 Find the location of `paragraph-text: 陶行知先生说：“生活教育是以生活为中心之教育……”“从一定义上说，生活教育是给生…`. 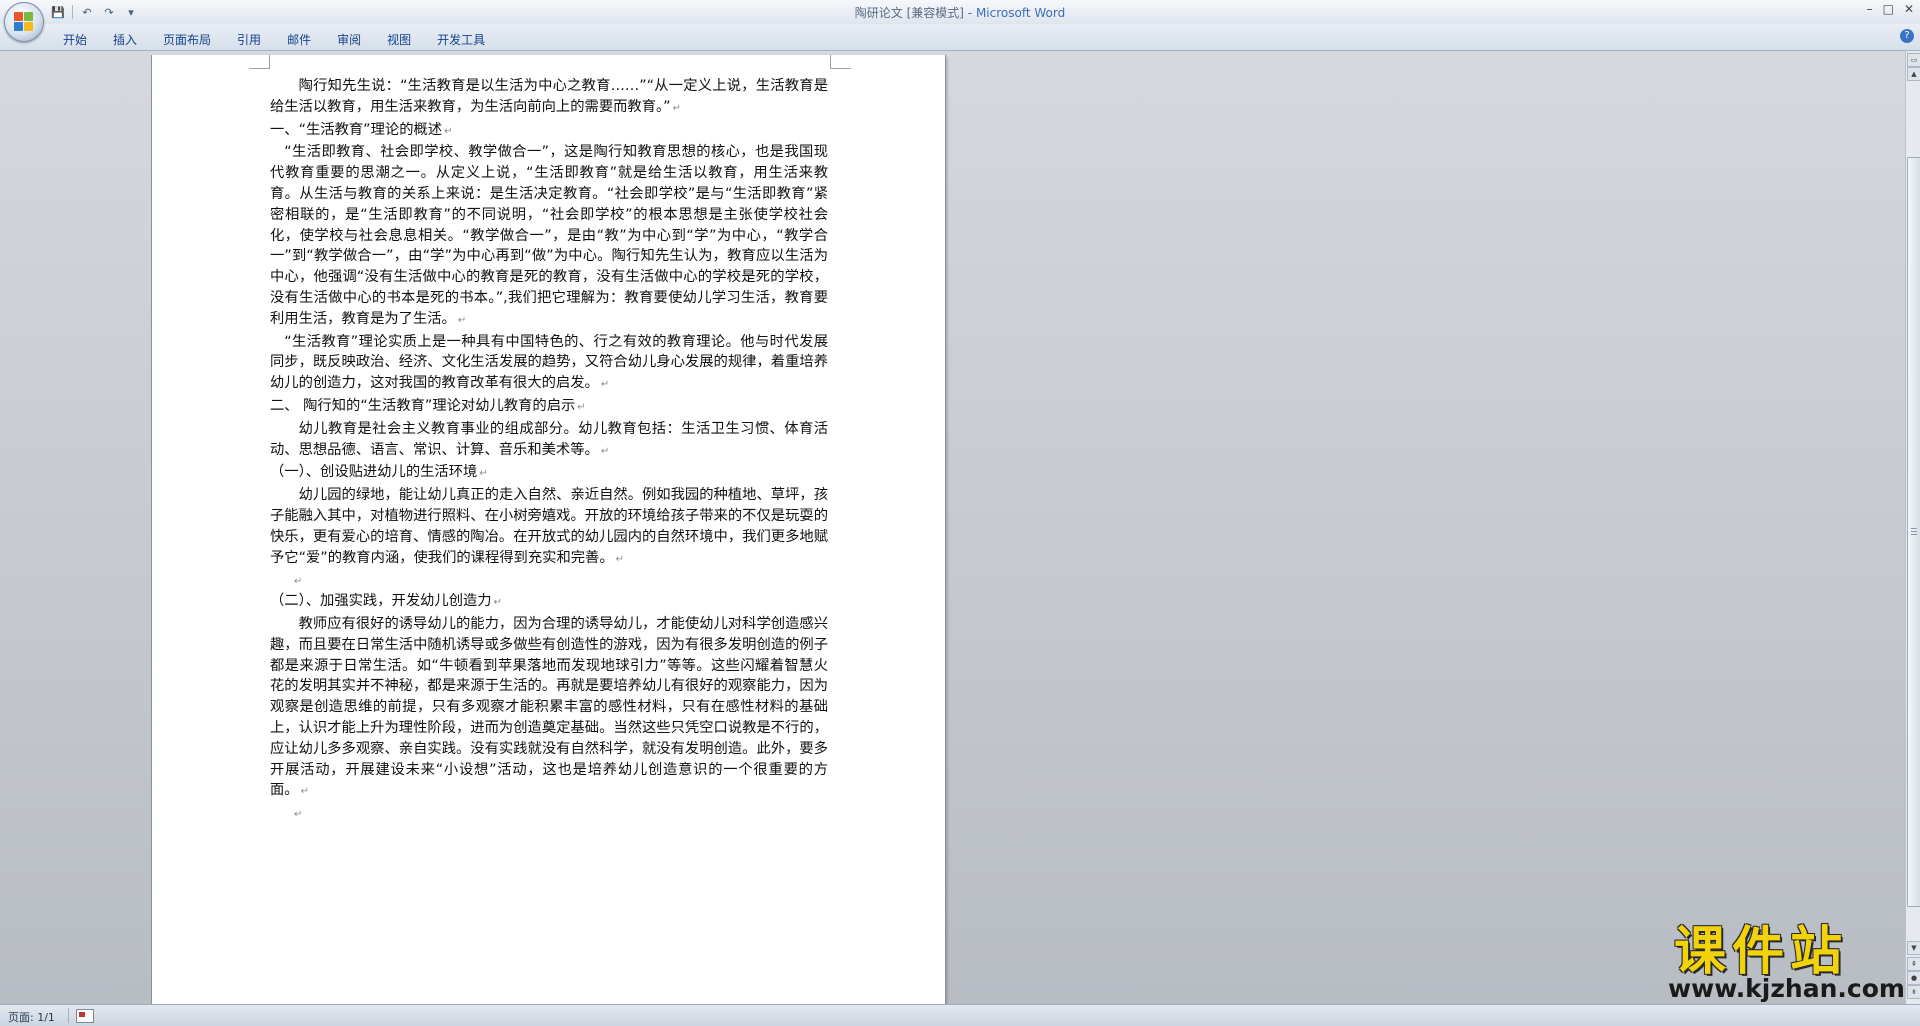

paragraph-text: 陶行知先生说：“生活教育是以生活为中心之教育……”“从一定义上说，生活教育是给生… is located at coordinates (549, 96).